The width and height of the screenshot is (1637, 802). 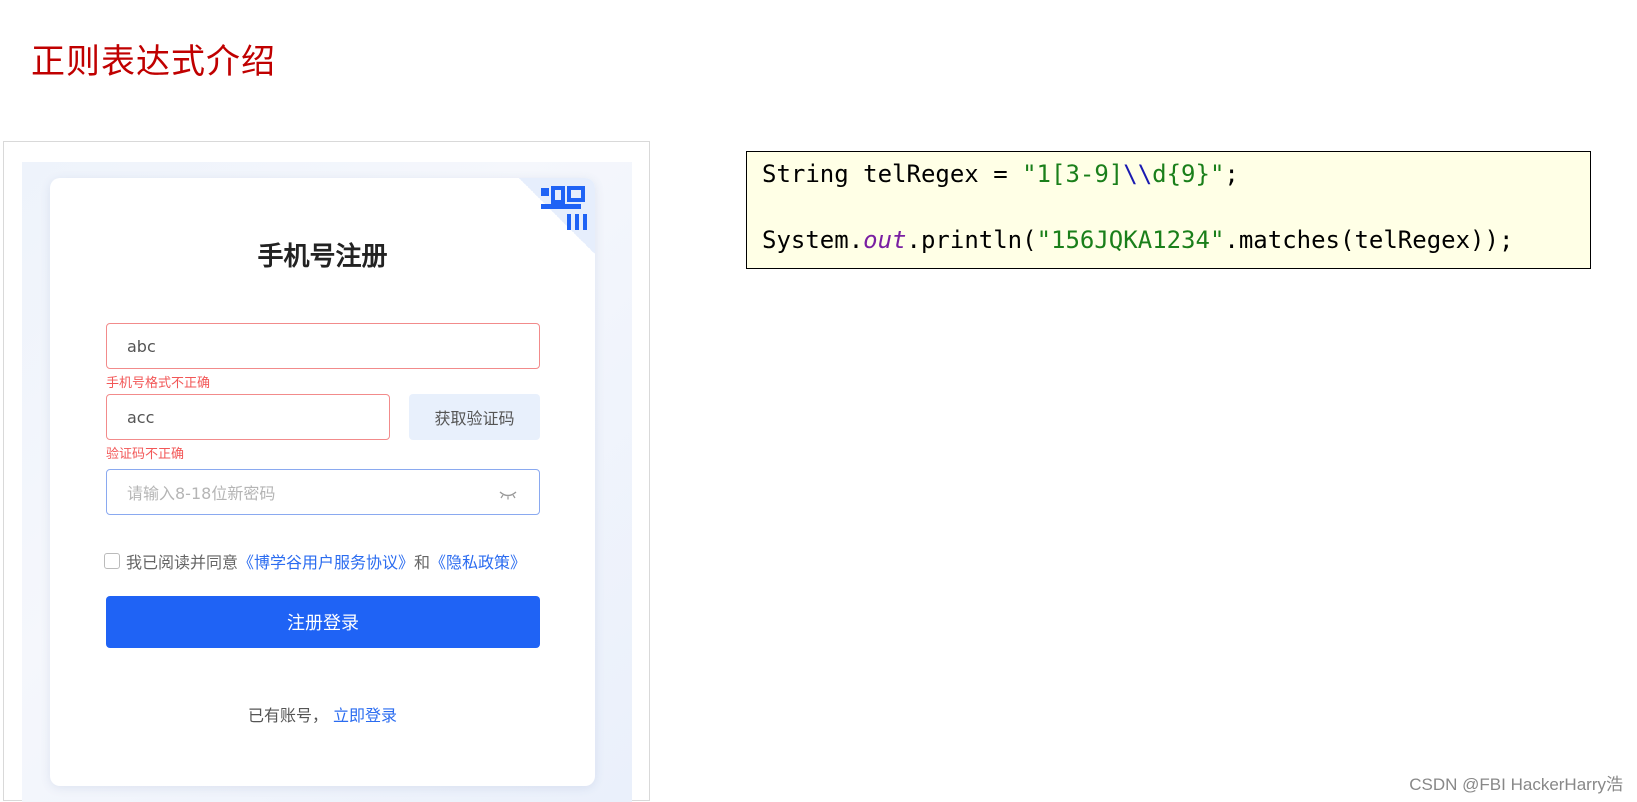 What do you see at coordinates (1073, 174) in the screenshot?
I see `code-string-a: "1[3-9]` at bounding box center [1073, 174].